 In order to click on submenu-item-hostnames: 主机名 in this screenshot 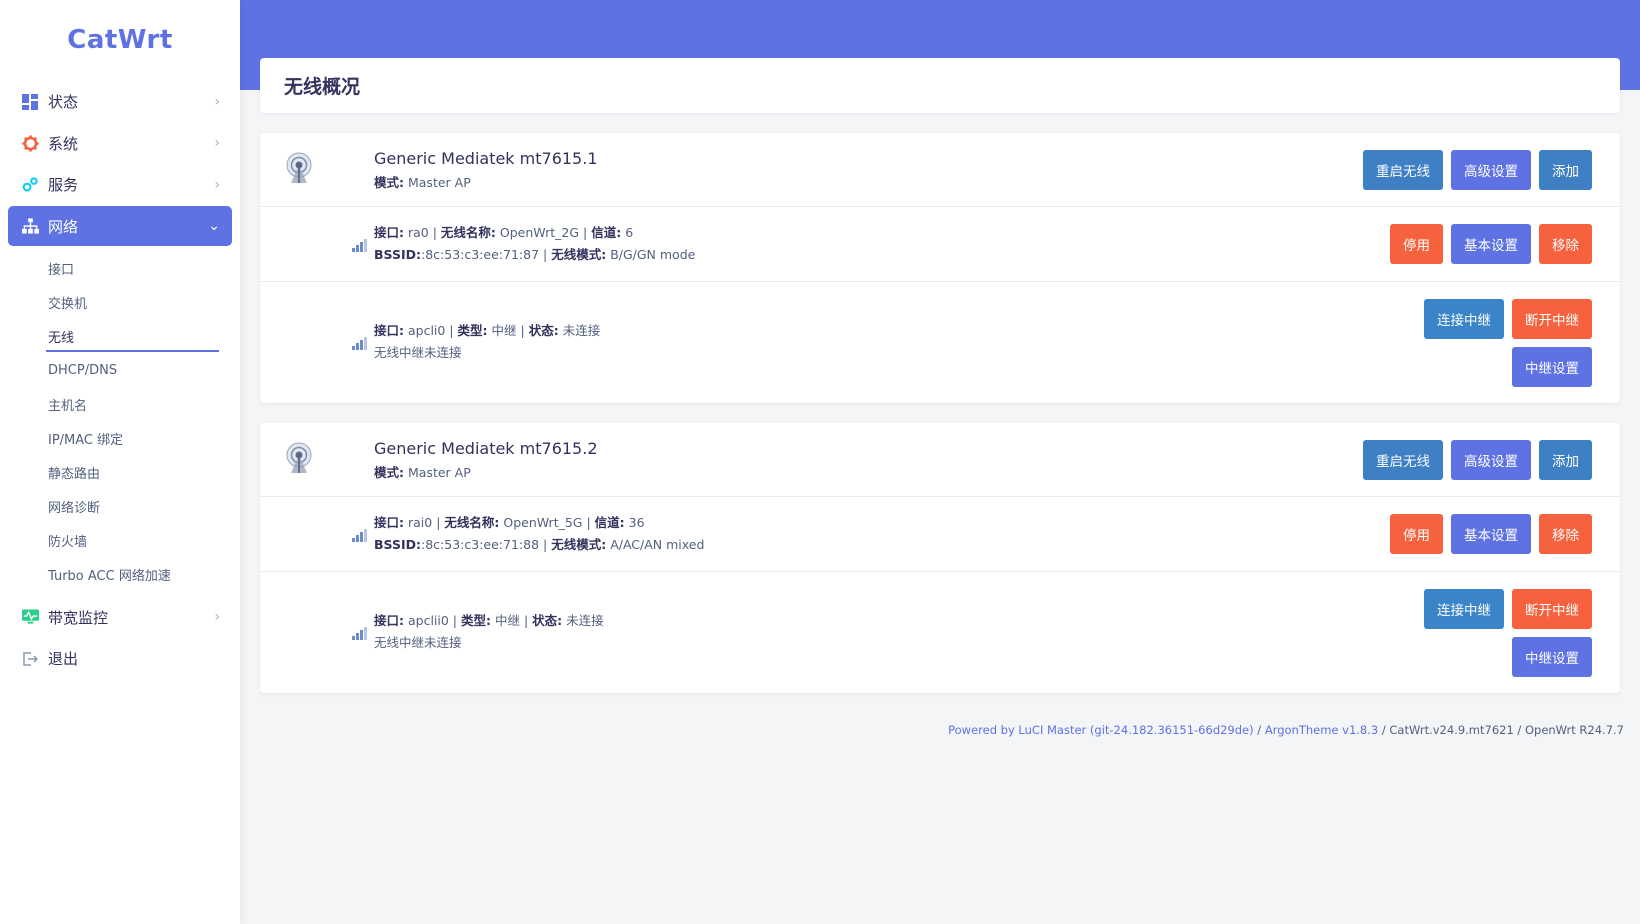, I will do `click(120, 405)`.